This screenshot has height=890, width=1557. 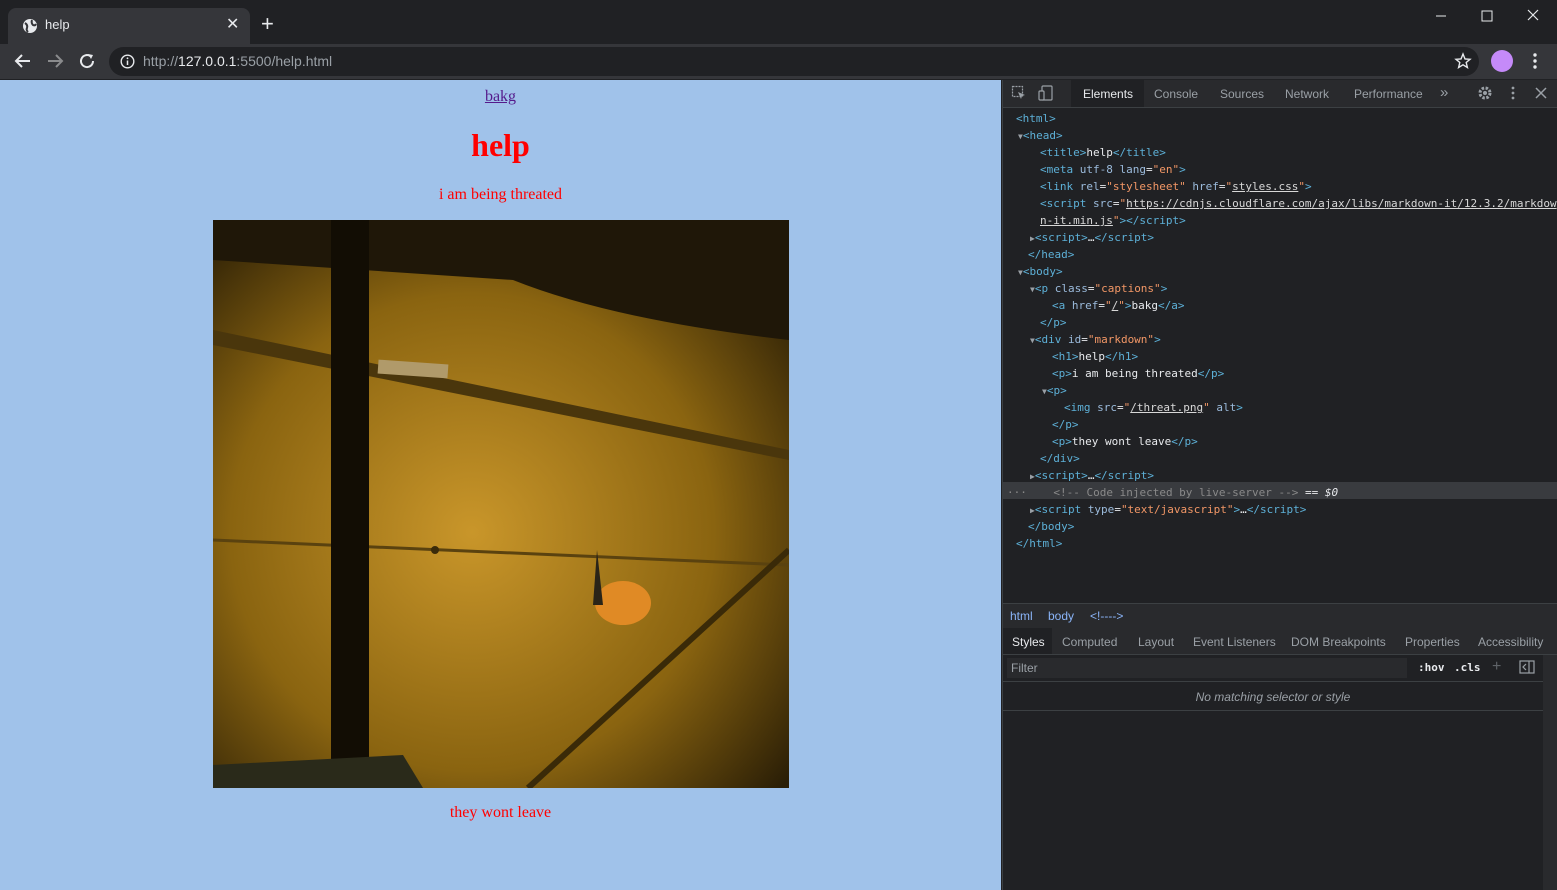 I want to click on dom-node: <h1>help</h1>, so click(x=1095, y=356).